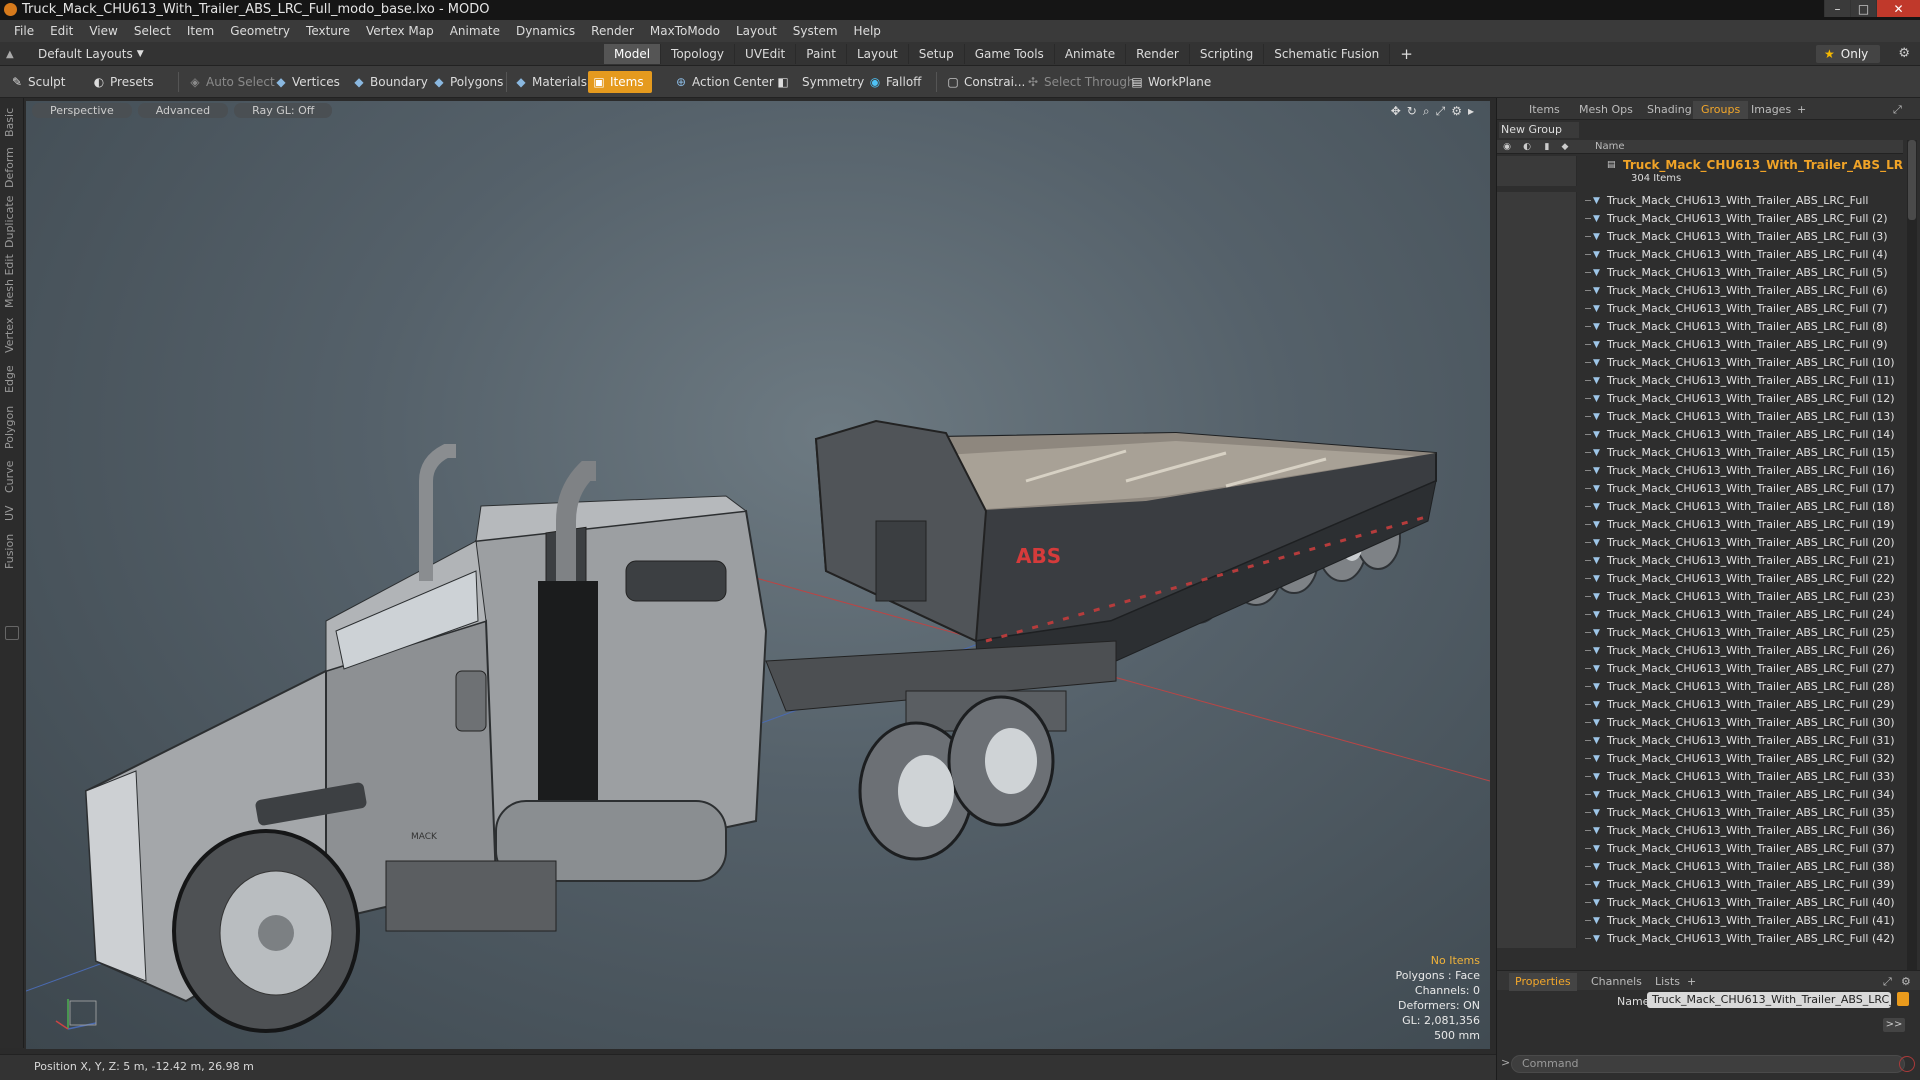 The width and height of the screenshot is (1920, 1080). Describe the element at coordinates (12, 222) in the screenshot. I see `vtab-duplicate: Duplicate` at that location.